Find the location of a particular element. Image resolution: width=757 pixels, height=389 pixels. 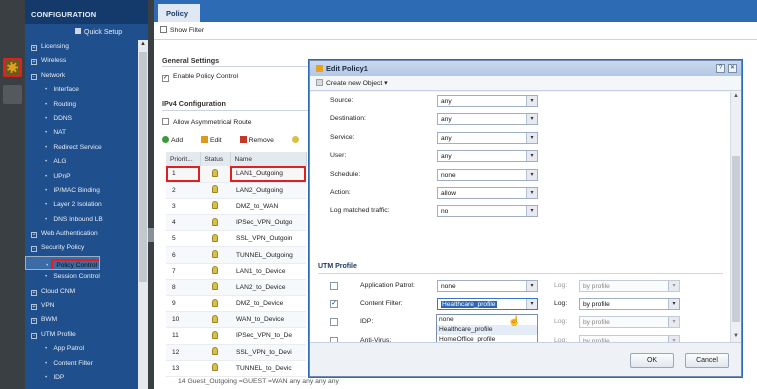

sidebar-scroll-thumb is located at coordinates (143, 167).